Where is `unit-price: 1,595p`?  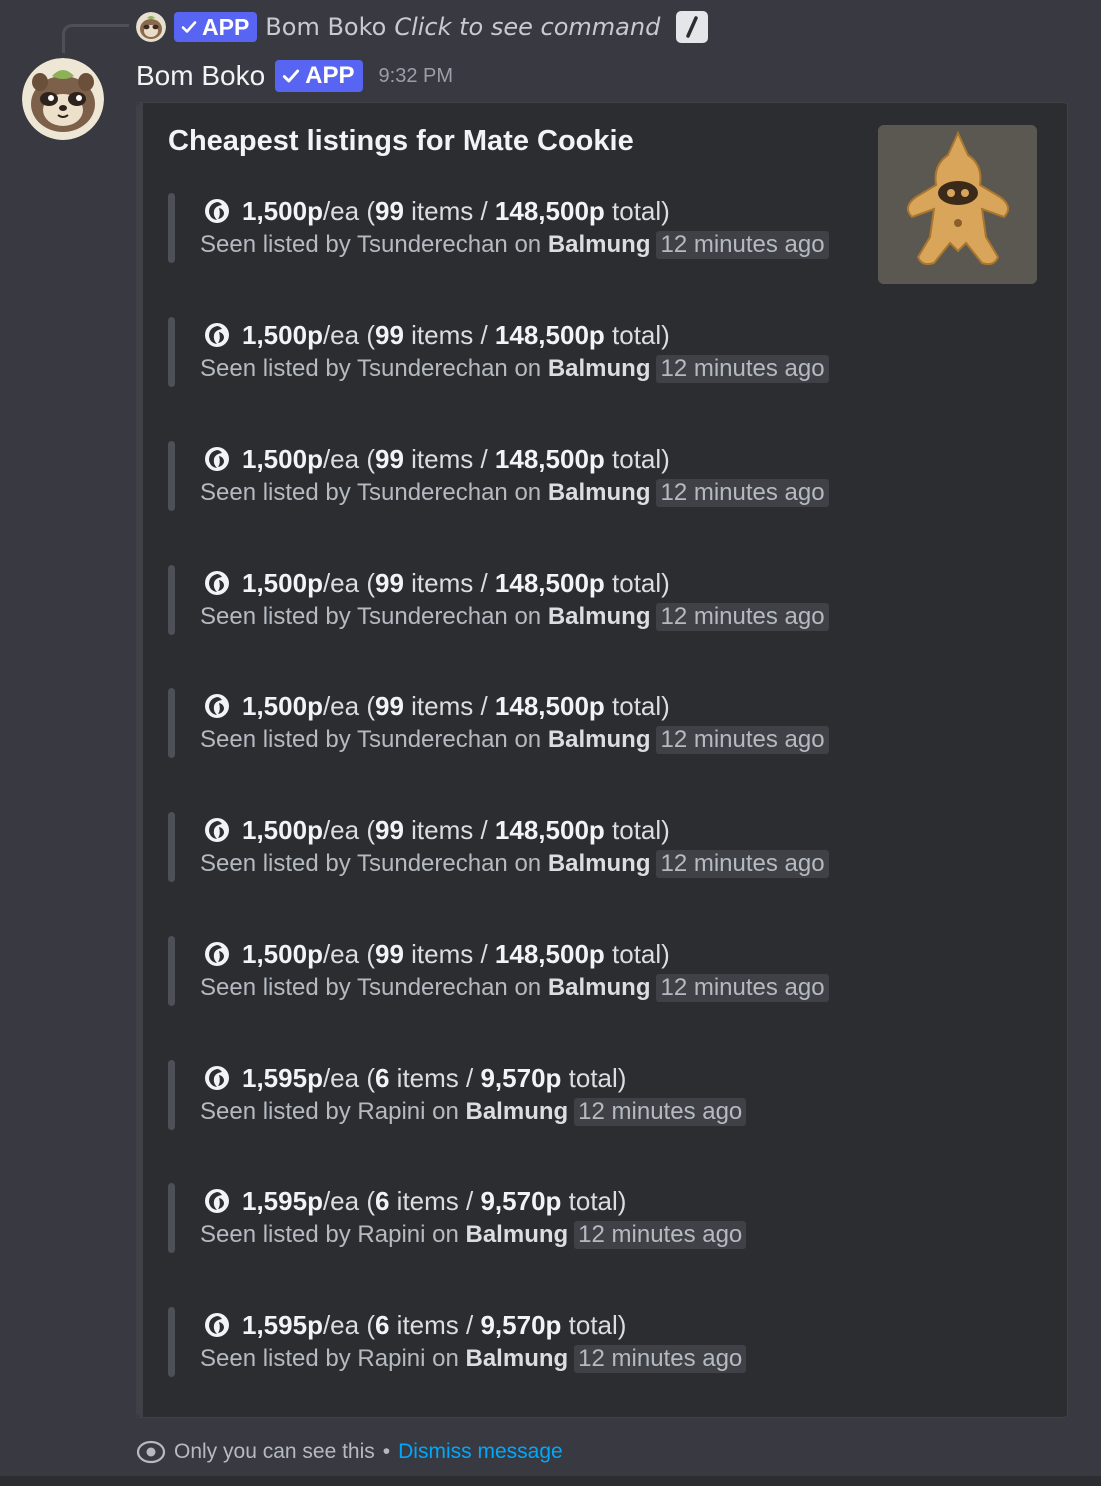
unit-price: 1,595p is located at coordinates (282, 1200).